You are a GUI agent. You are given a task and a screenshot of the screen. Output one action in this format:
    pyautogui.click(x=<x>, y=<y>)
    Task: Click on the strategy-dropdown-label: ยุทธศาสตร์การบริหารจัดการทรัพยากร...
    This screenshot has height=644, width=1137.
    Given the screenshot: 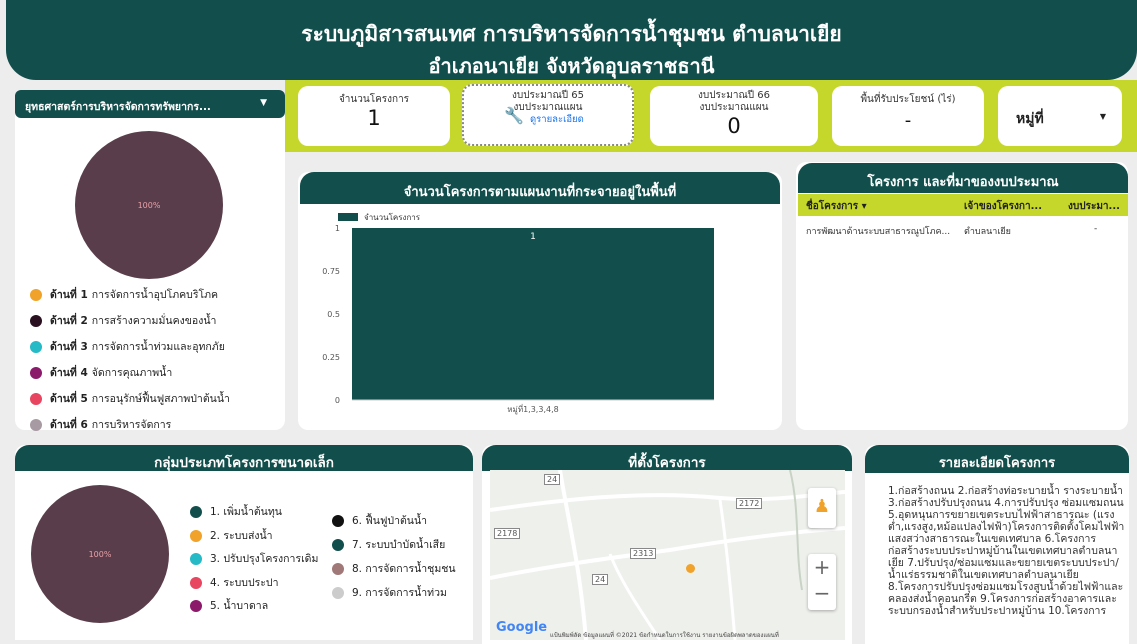 What is the action you would take?
    pyautogui.click(x=118, y=107)
    